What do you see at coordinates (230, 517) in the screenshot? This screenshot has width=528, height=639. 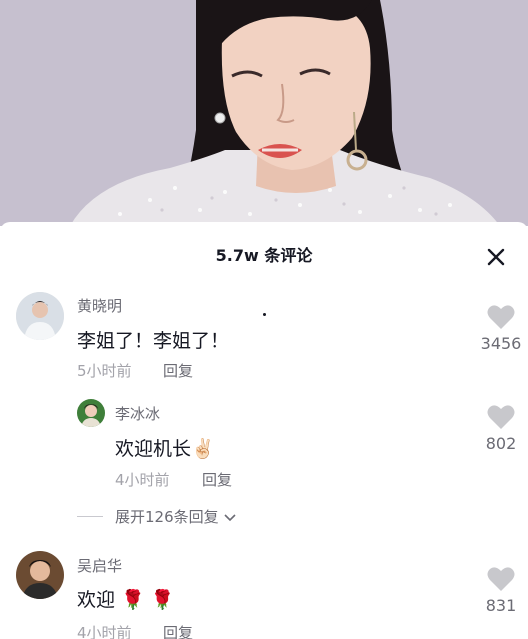 I see `chevron-down-icon` at bounding box center [230, 517].